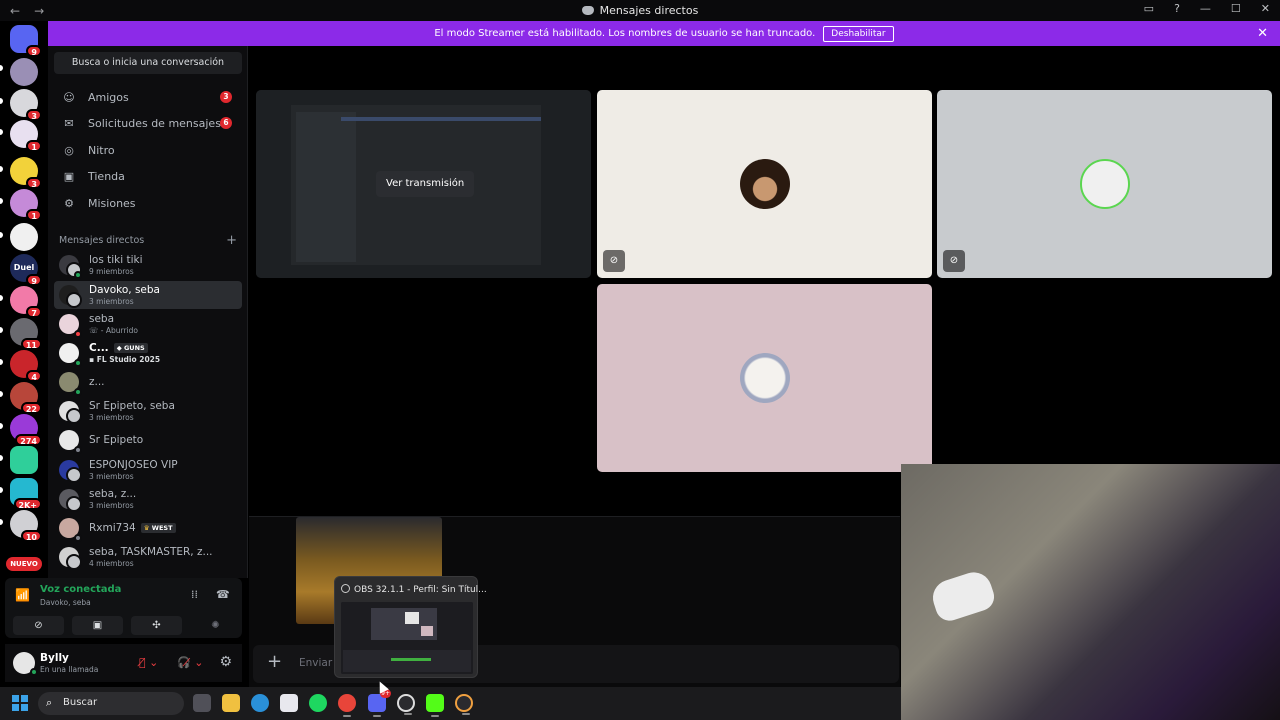 The width and height of the screenshot is (1280, 720). I want to click on screen-share-button: ▣, so click(97, 625).